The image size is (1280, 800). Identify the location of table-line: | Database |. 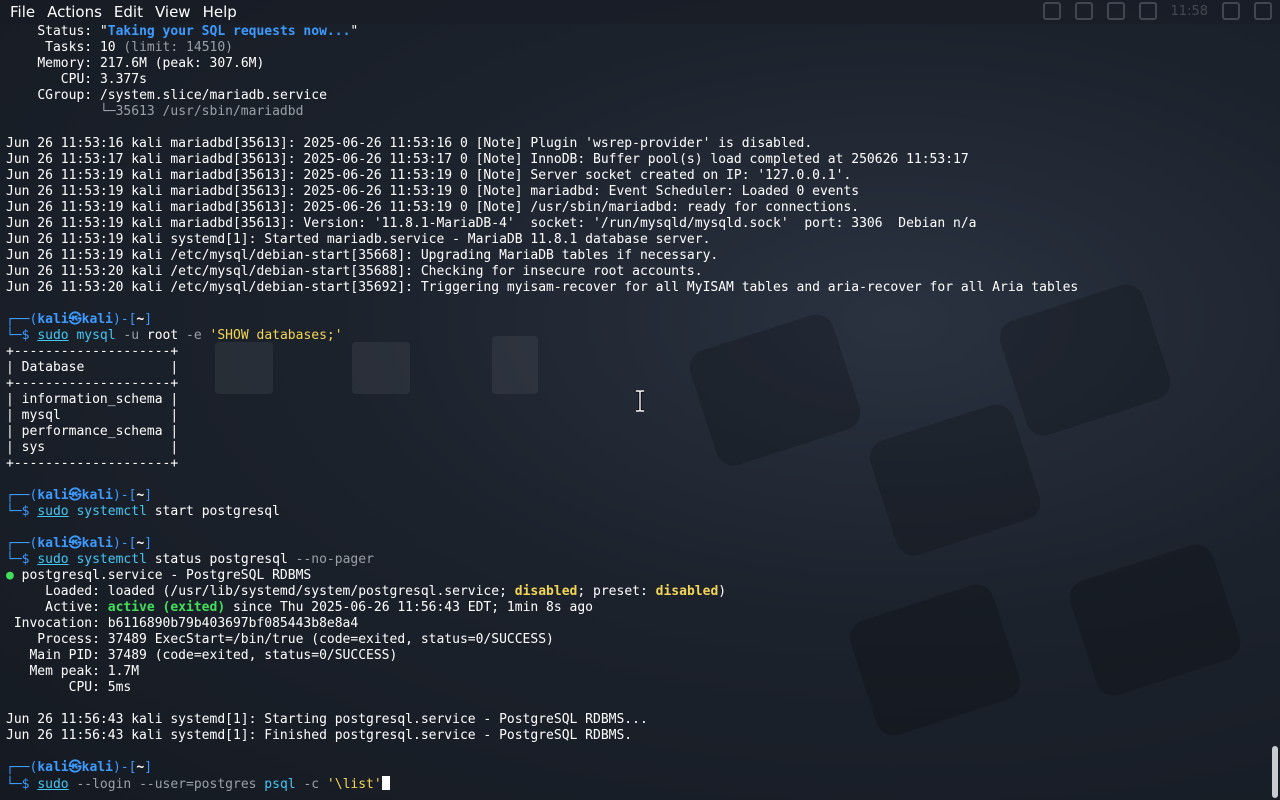
(92, 367).